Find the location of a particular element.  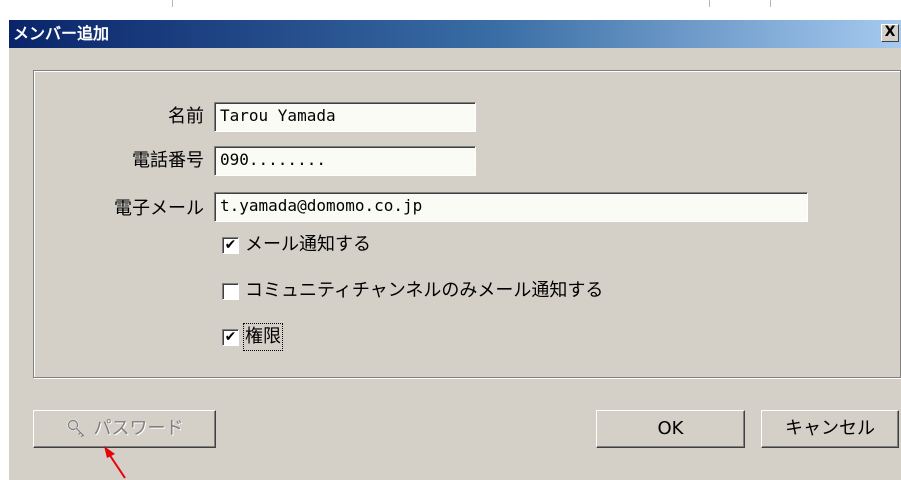

close-button: X is located at coordinates (890, 33).